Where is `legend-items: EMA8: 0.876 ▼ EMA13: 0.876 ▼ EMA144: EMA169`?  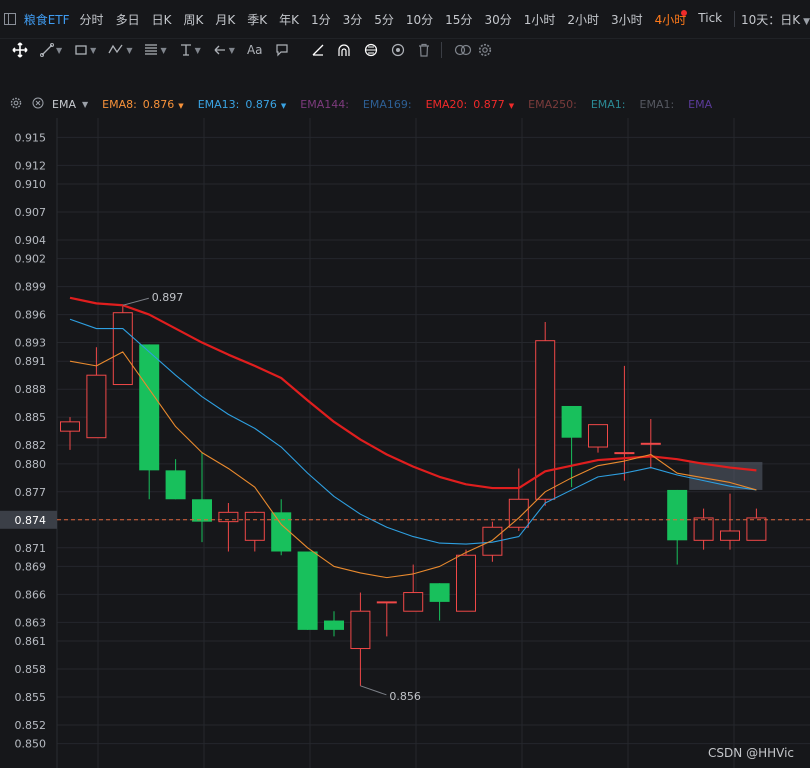 legend-items: EMA8: 0.876 ▼ EMA13: 0.876 ▼ EMA144: EMA169 is located at coordinates (400, 104).